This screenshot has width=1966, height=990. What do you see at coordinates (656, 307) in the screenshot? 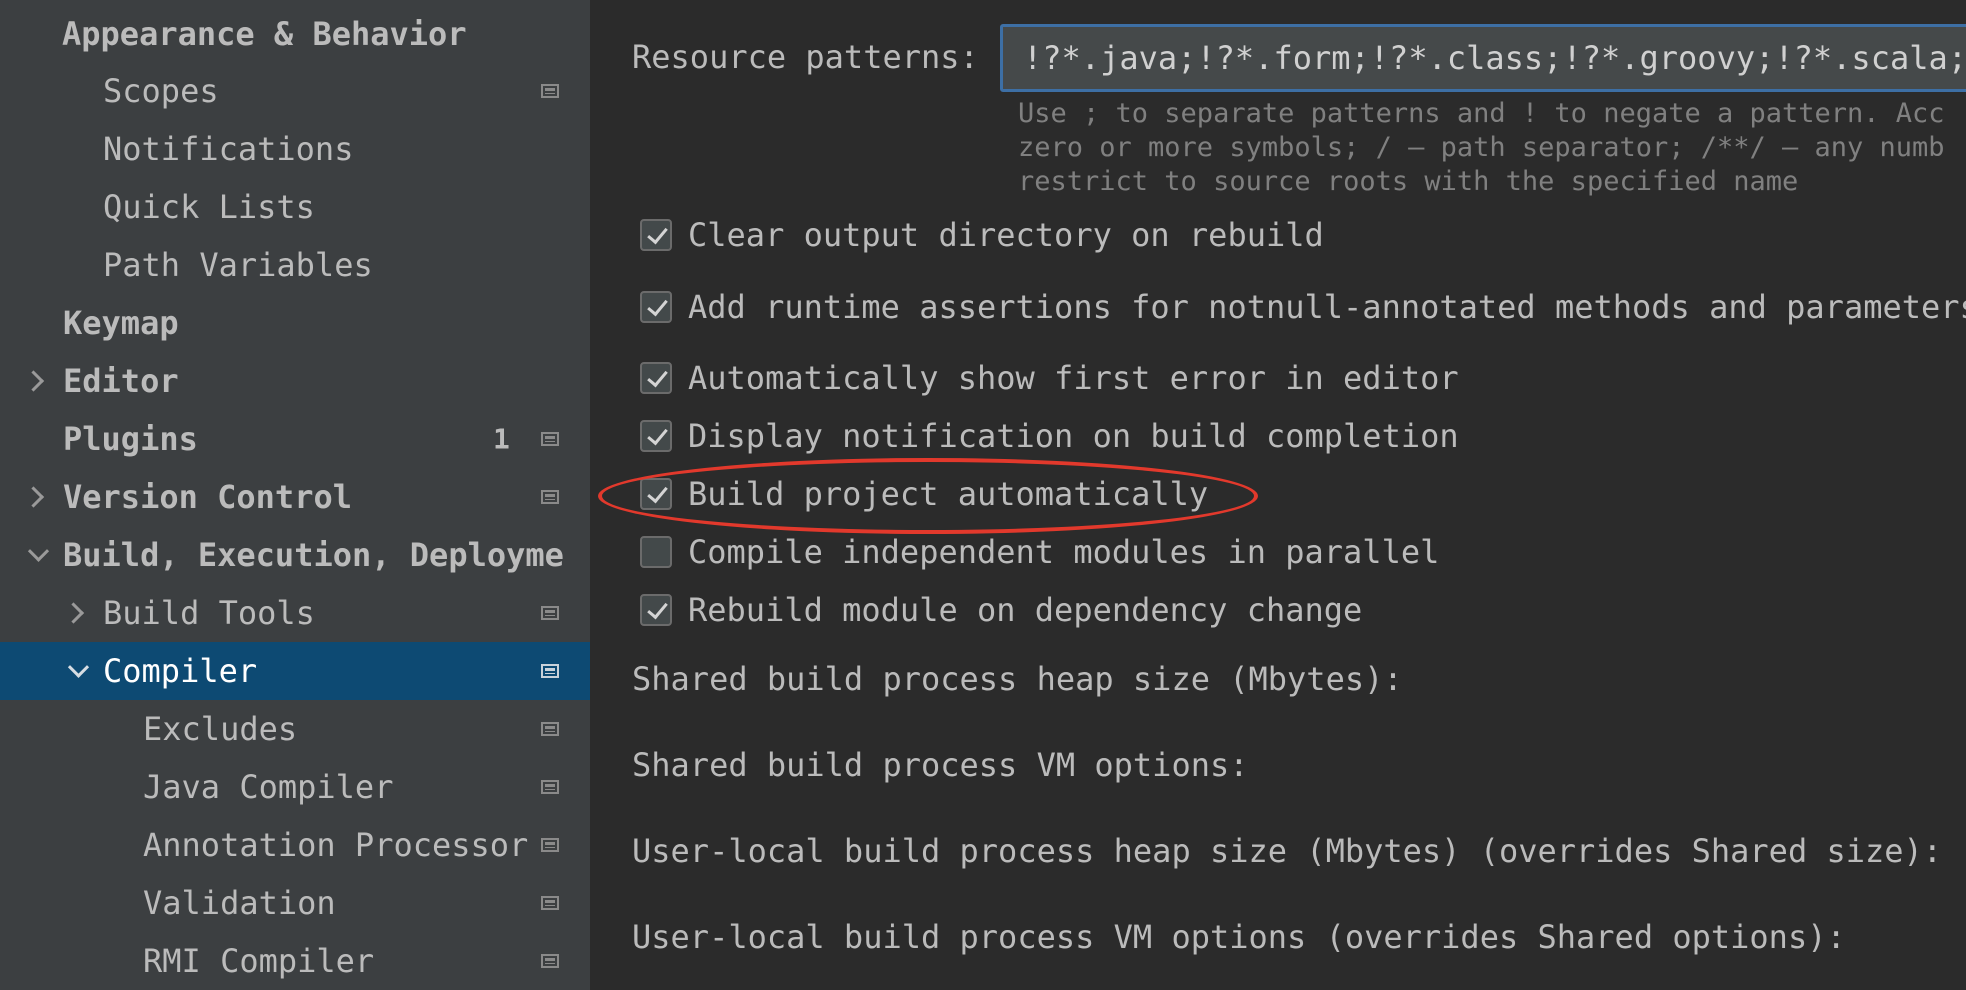
I see `runtime-assertions-checkbox` at bounding box center [656, 307].